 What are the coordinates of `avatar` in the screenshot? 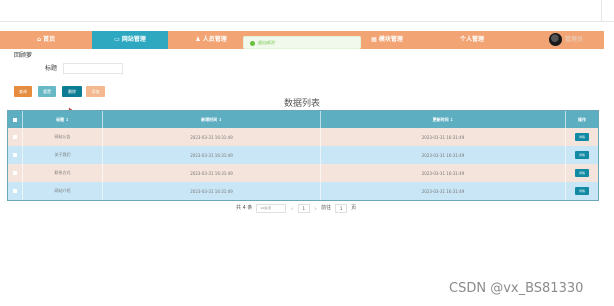 It's located at (555, 39).